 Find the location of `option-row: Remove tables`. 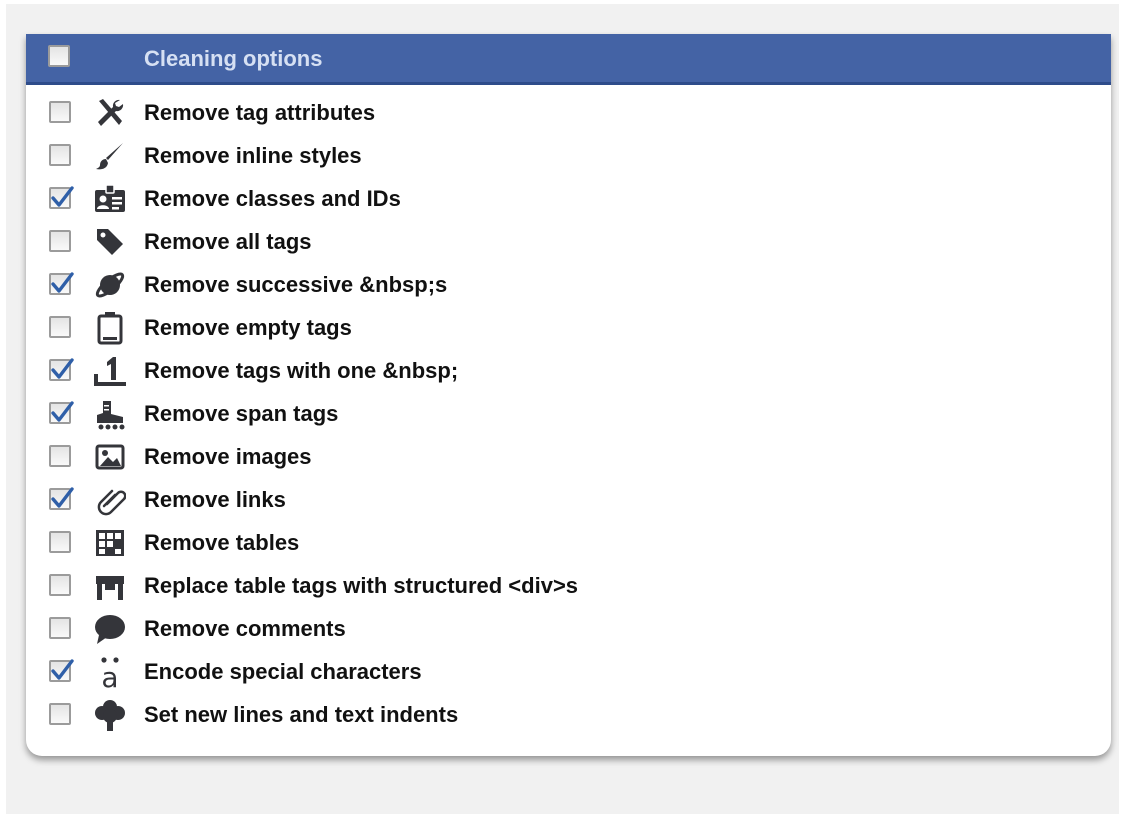

option-row: Remove tables is located at coordinates (568, 543).